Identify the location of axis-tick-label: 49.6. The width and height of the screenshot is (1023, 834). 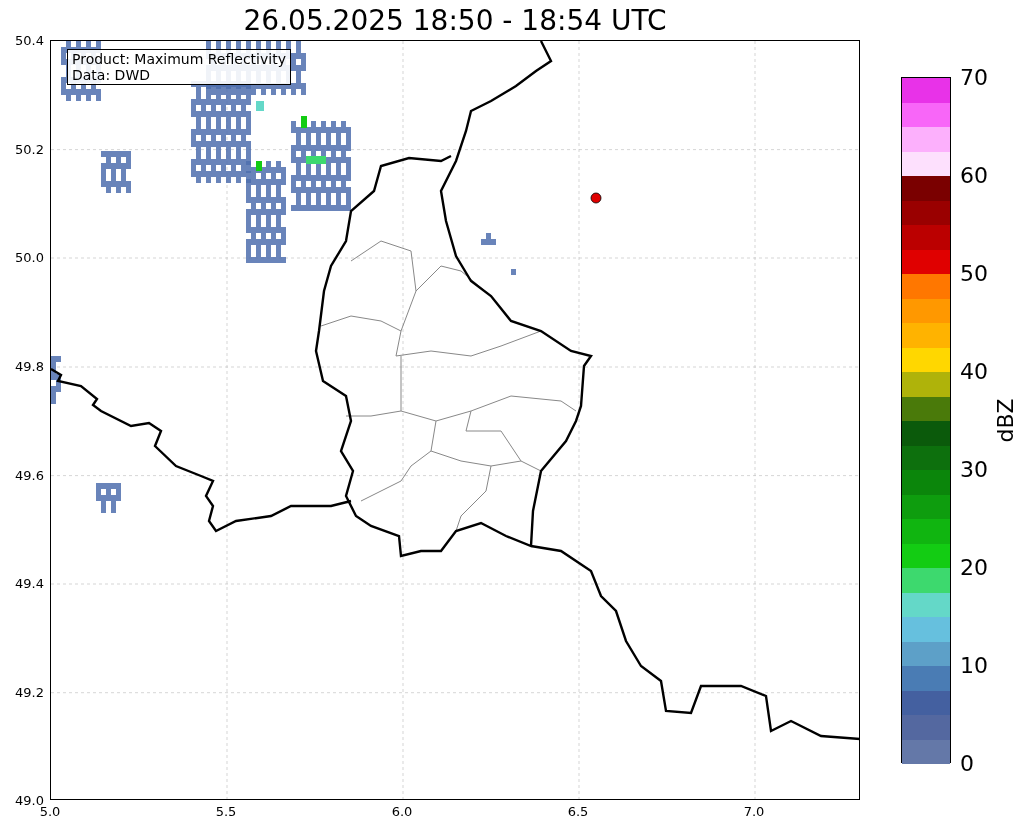
(29, 475).